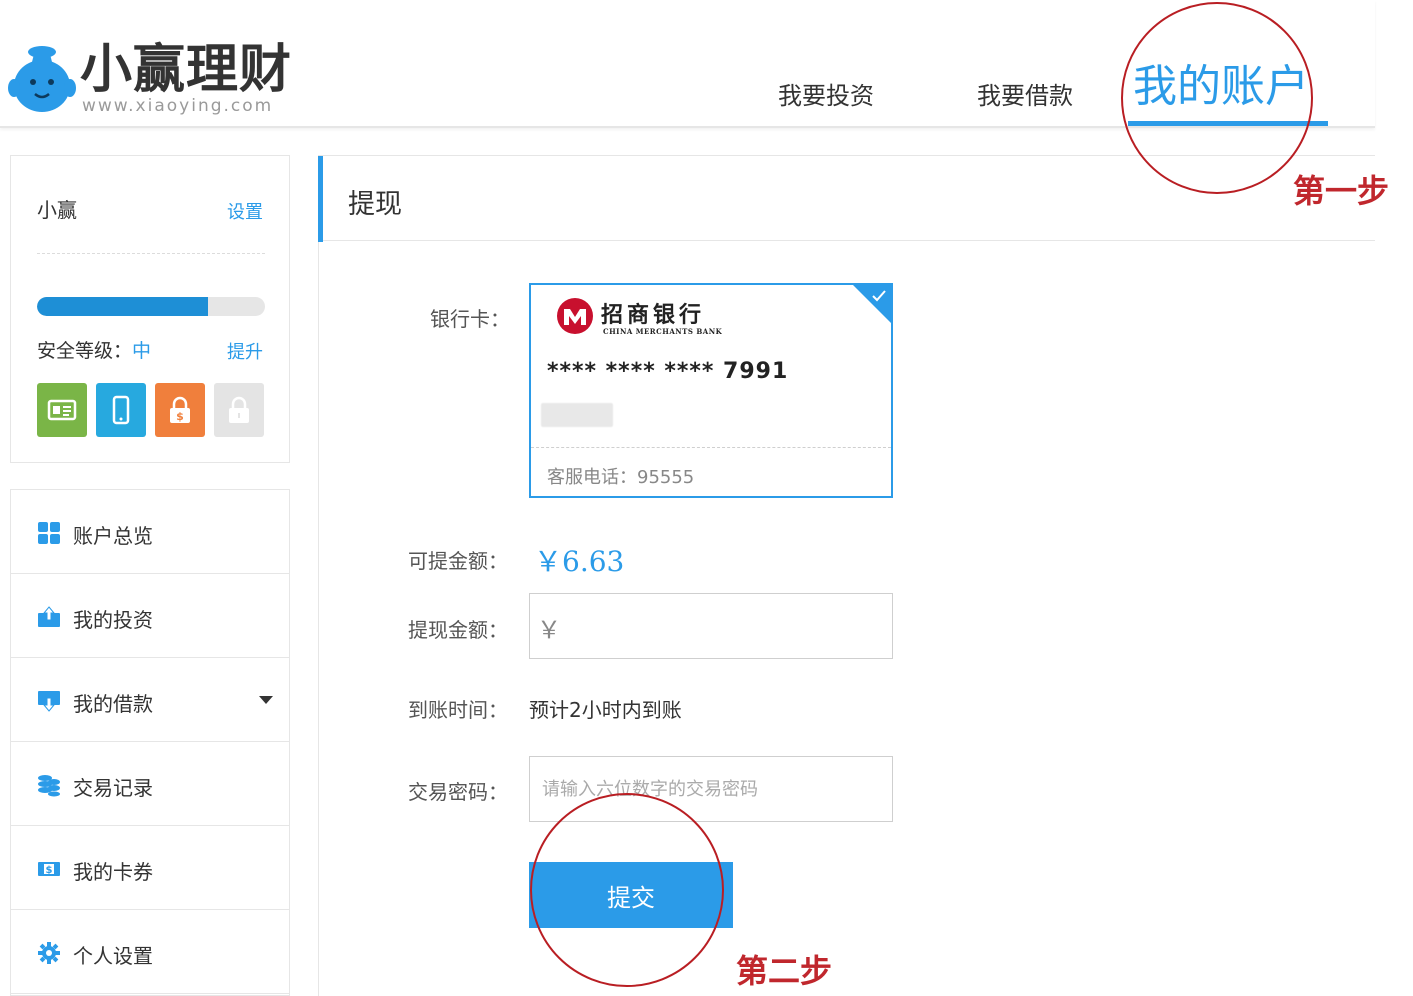 This screenshot has height=996, width=1413. What do you see at coordinates (458, 630) in the screenshot?
I see `withdraw-amount-label: 提现金额：` at bounding box center [458, 630].